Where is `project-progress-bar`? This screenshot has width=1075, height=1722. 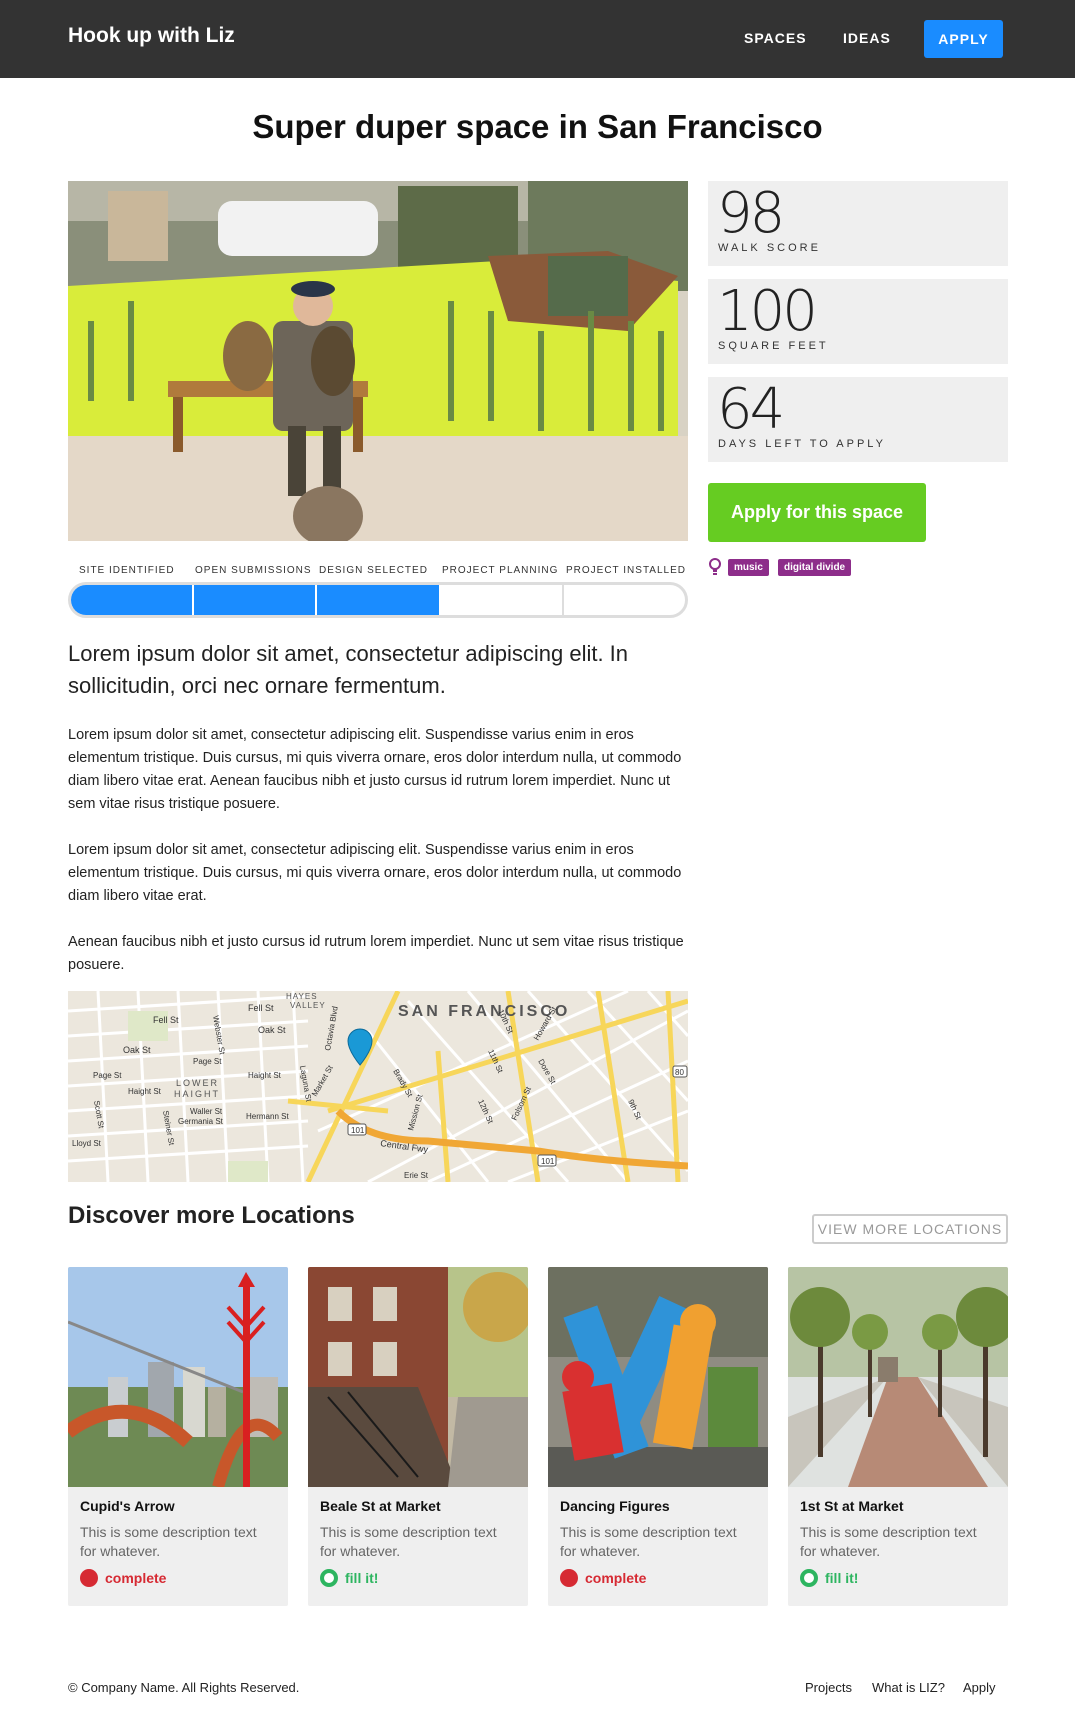
project-progress-bar is located at coordinates (378, 600).